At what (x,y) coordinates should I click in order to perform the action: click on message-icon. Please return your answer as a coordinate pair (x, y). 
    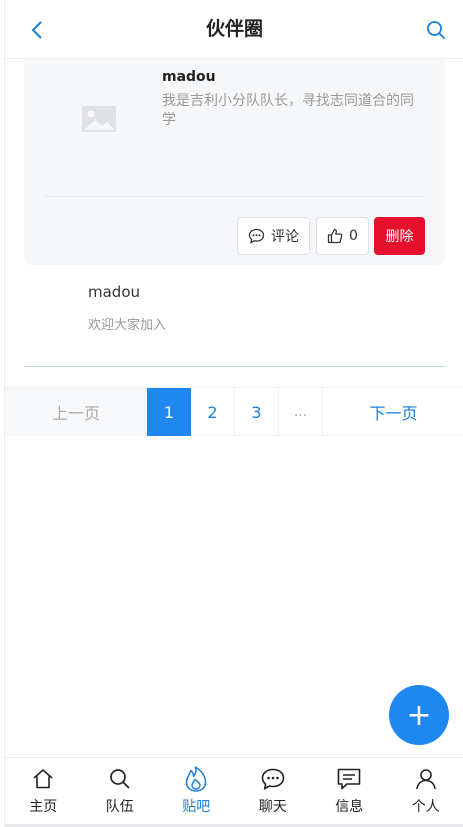
    Looking at the image, I should click on (349, 779).